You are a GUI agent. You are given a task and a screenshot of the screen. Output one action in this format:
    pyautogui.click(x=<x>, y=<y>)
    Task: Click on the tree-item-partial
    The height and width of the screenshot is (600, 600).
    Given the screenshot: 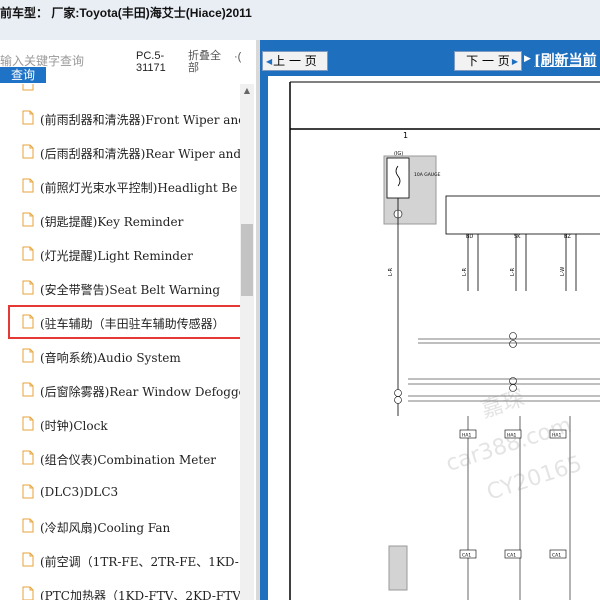 What is the action you would take?
    pyautogui.click(x=120, y=92)
    